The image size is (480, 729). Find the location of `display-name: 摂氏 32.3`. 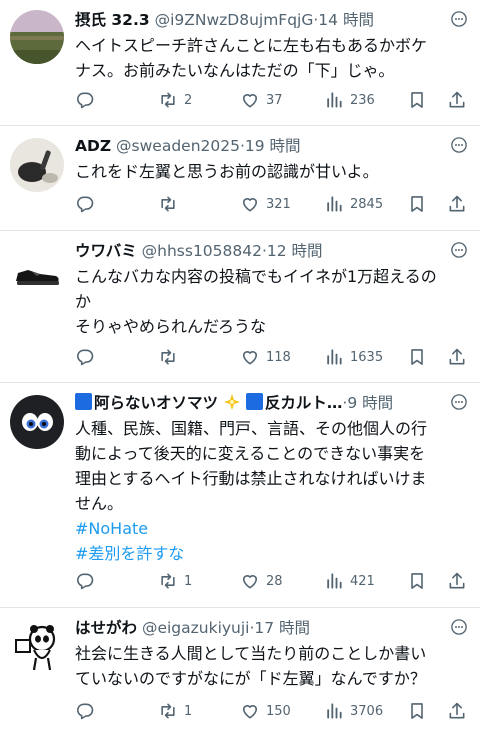

display-name: 摂氏 32.3 is located at coordinates (112, 20).